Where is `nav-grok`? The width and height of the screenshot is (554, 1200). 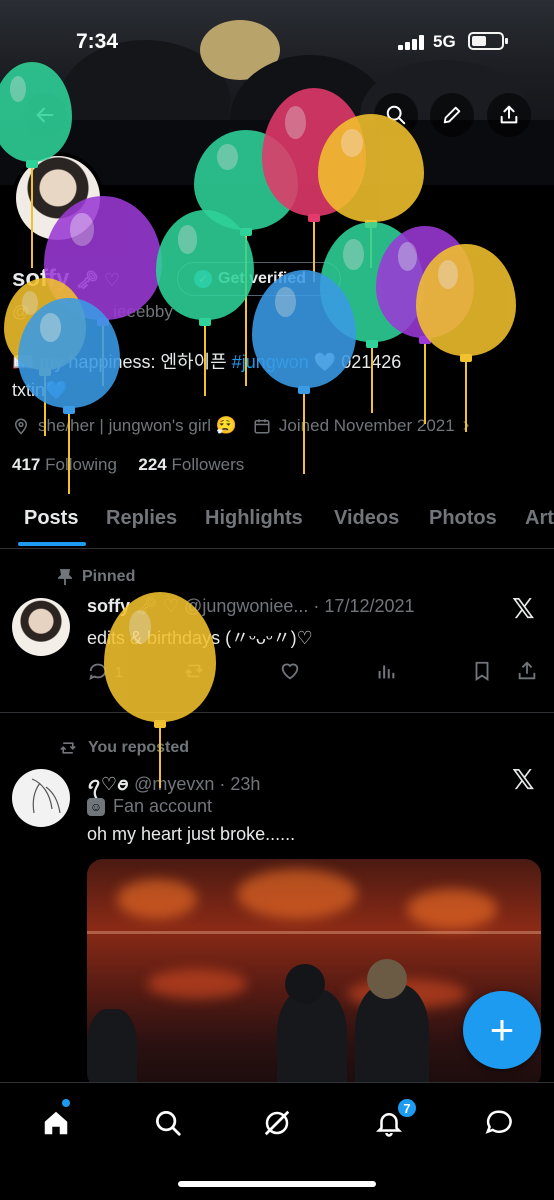
nav-grok is located at coordinates (277, 1123).